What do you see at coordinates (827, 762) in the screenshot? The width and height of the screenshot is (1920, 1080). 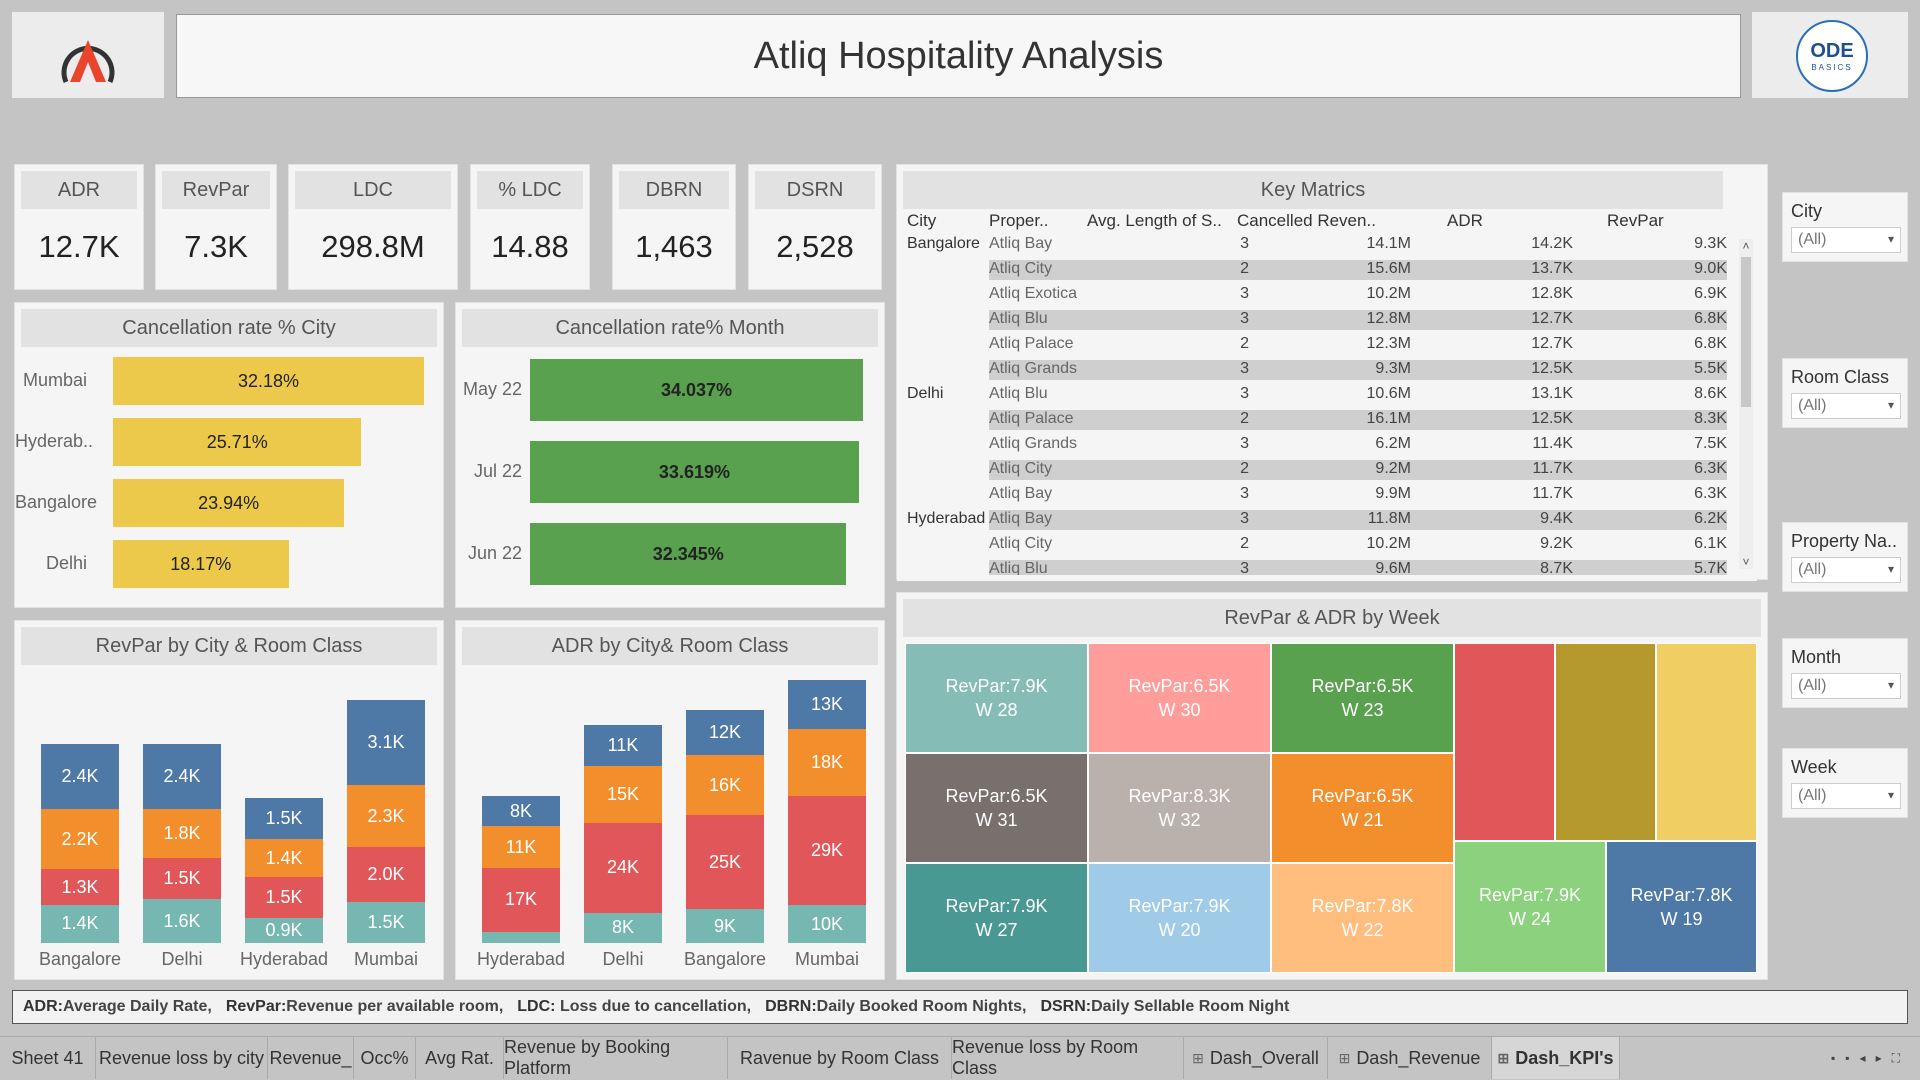 I see `bar-segment: 18K` at bounding box center [827, 762].